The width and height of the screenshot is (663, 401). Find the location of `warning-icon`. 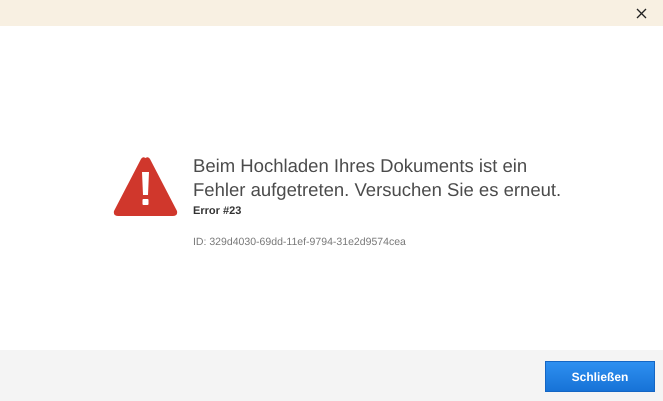

warning-icon is located at coordinates (145, 186).